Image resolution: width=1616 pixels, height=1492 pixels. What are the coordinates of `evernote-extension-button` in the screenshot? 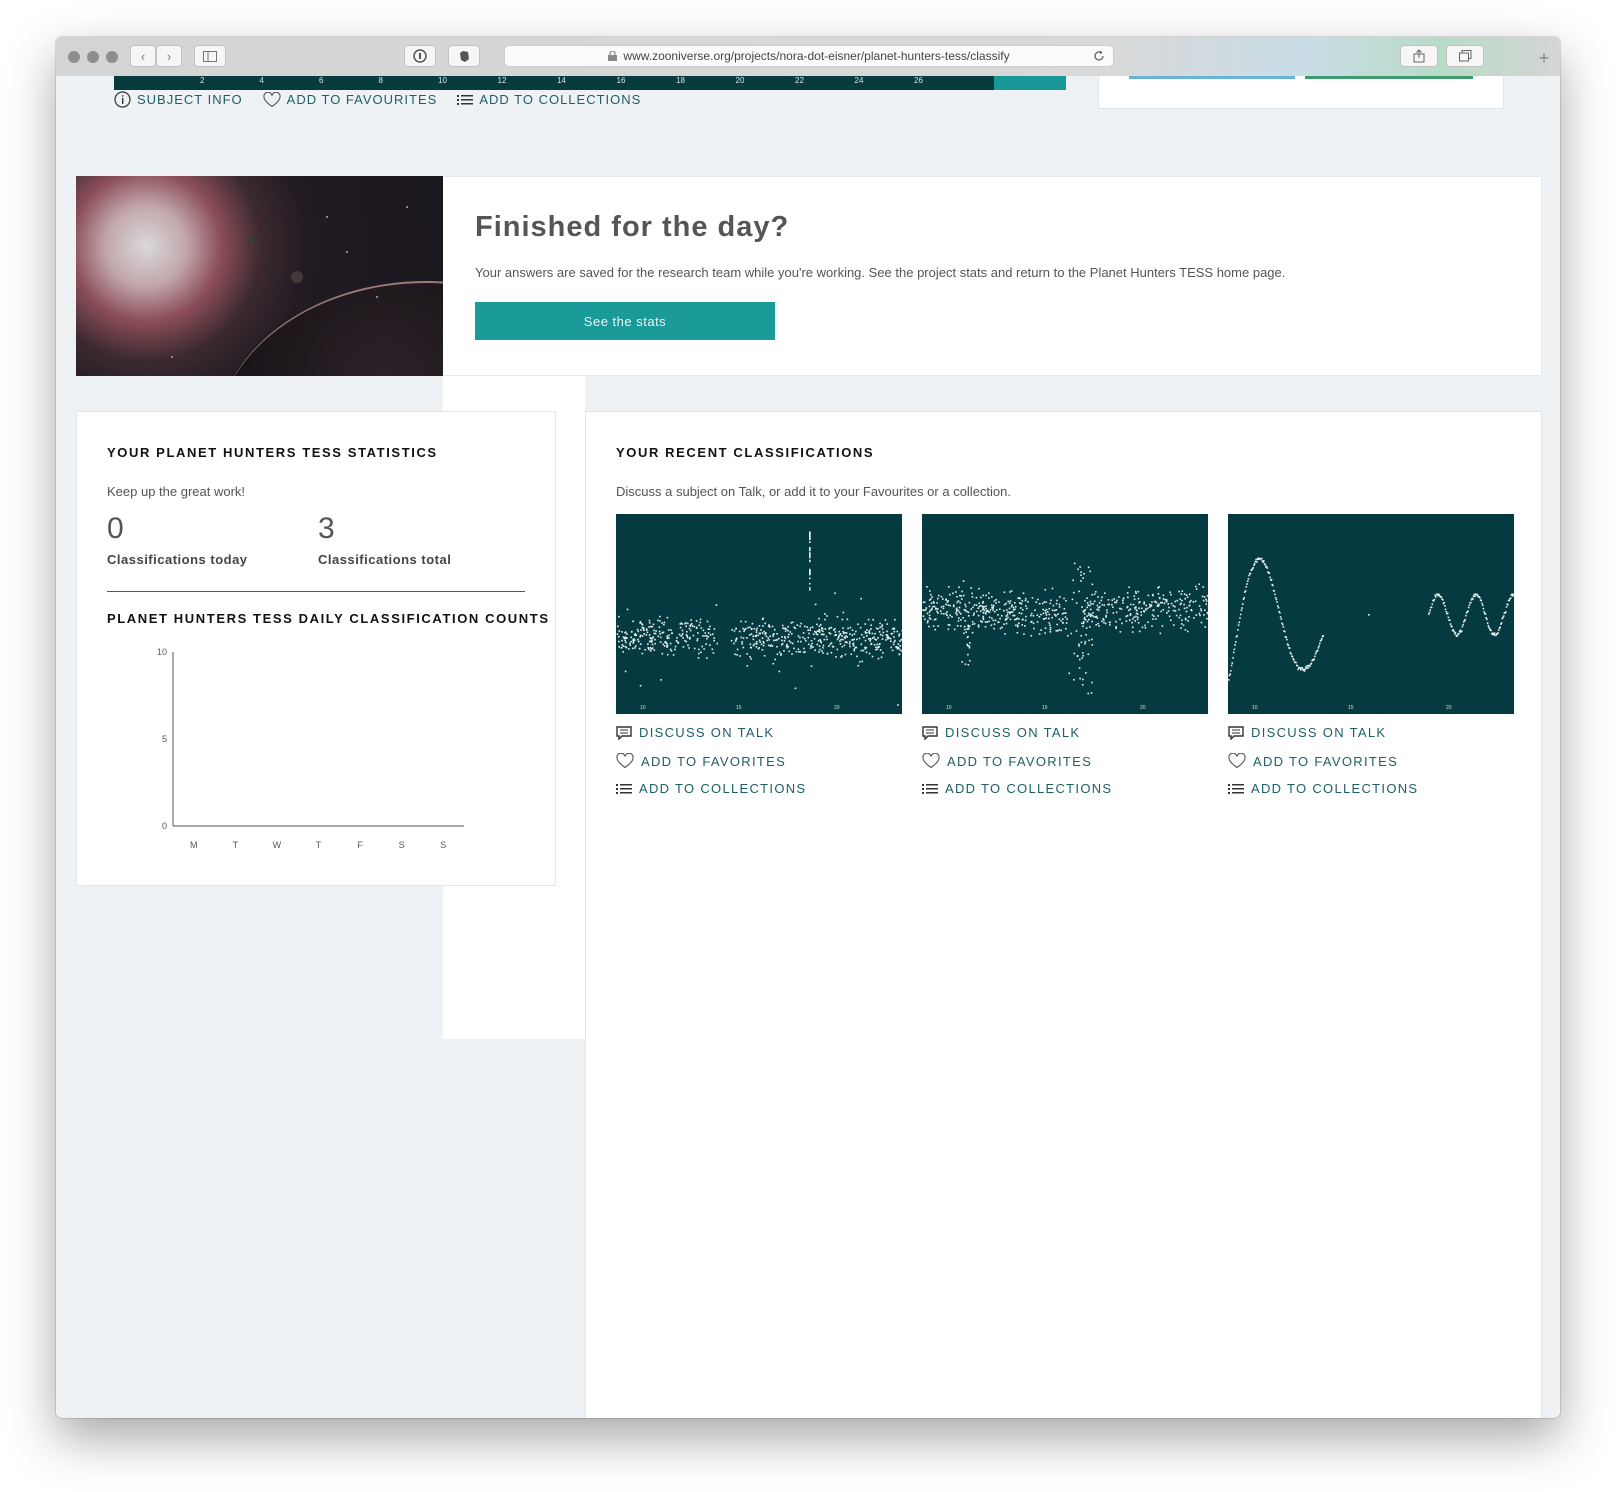 It's located at (464, 56).